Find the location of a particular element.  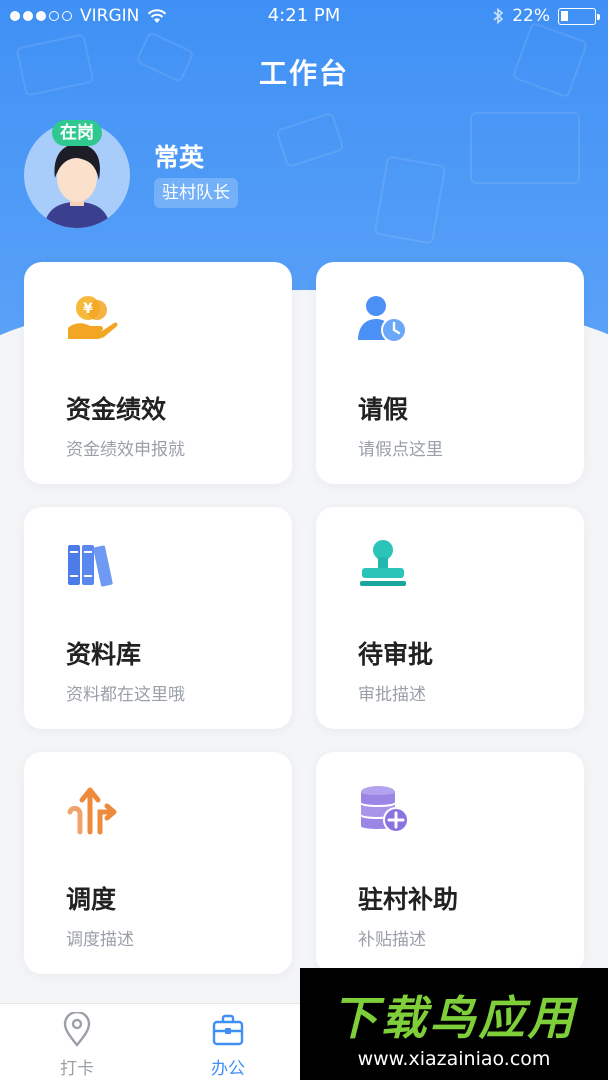

card-title: 调度 is located at coordinates (91, 899).